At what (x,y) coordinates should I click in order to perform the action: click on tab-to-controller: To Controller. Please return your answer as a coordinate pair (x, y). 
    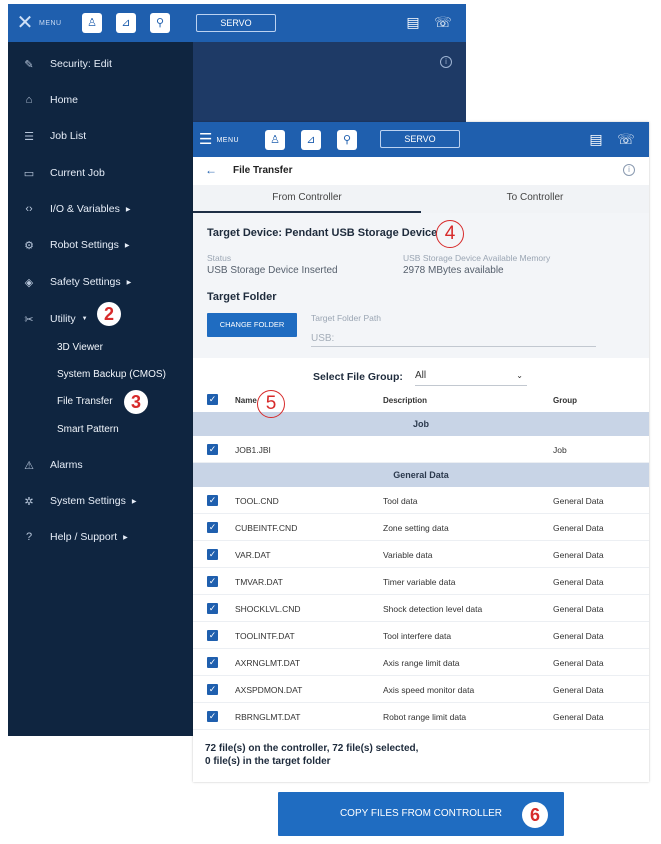
    Looking at the image, I should click on (535, 199).